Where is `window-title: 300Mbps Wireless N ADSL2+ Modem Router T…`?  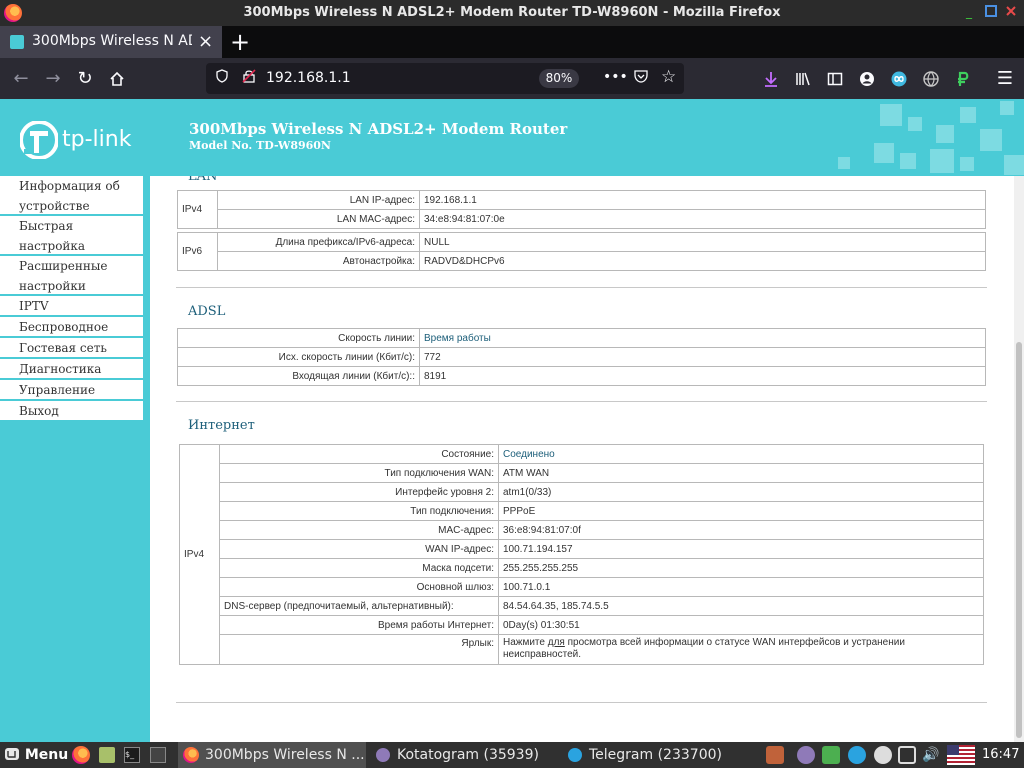
window-title: 300Mbps Wireless N ADSL2+ Modem Router T… is located at coordinates (512, 12).